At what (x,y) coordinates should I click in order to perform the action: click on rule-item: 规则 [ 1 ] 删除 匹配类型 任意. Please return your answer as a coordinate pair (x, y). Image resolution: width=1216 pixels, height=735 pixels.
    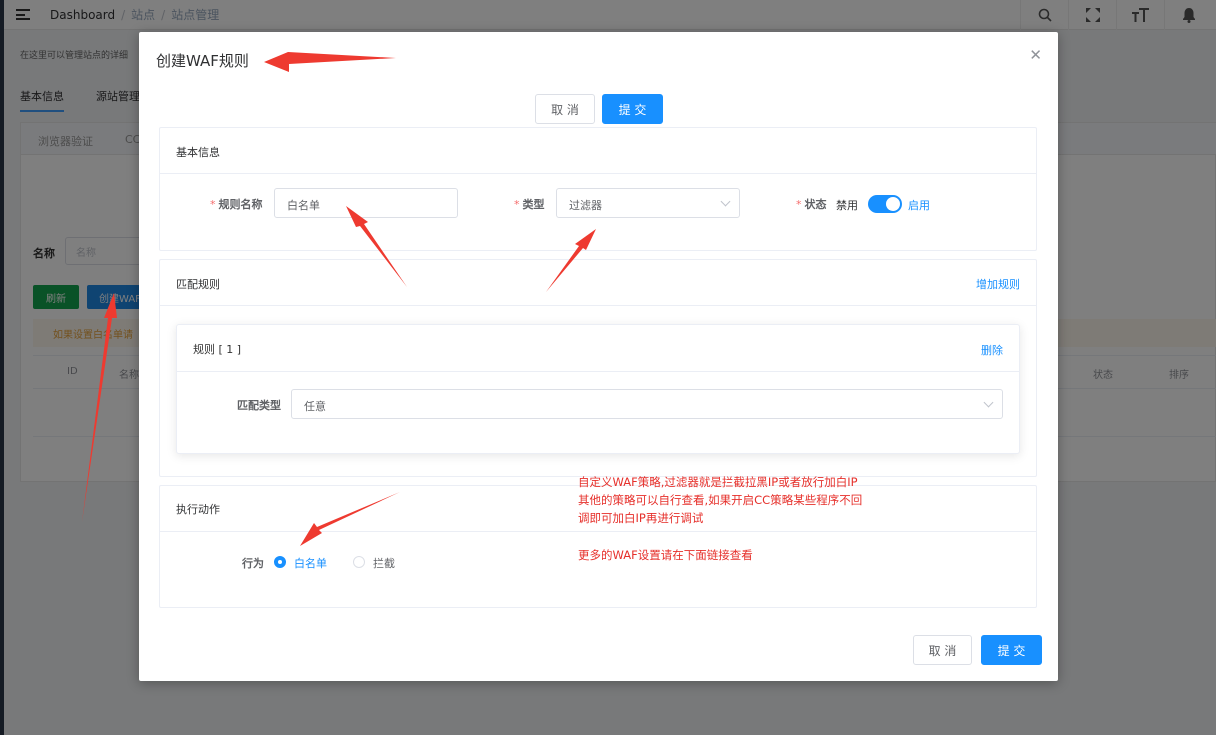
    Looking at the image, I should click on (598, 389).